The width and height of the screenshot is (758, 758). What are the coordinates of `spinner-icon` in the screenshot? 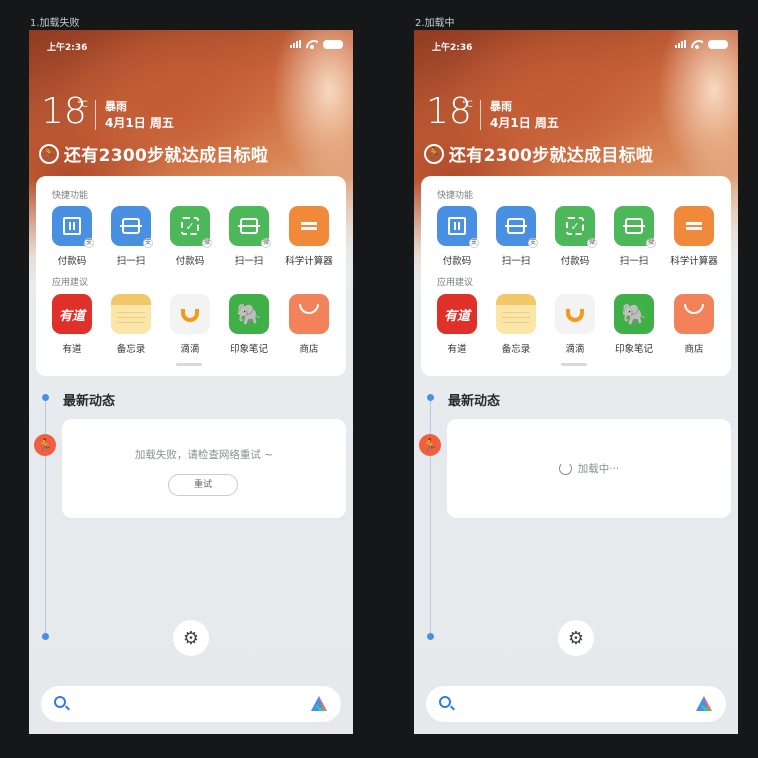 It's located at (565, 468).